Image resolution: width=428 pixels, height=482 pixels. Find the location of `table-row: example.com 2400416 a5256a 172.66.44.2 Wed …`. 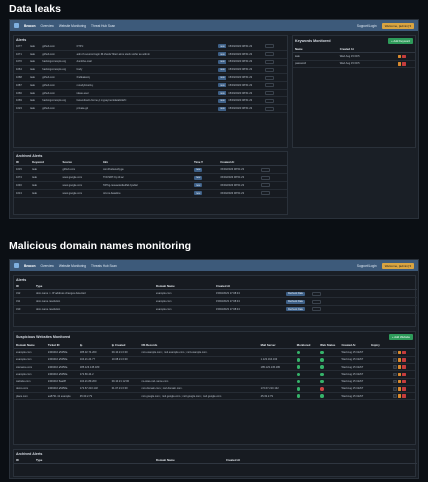

table-row: example.com 2400416 a5256a 172.66.44.2 Wed … is located at coordinates (214, 374).